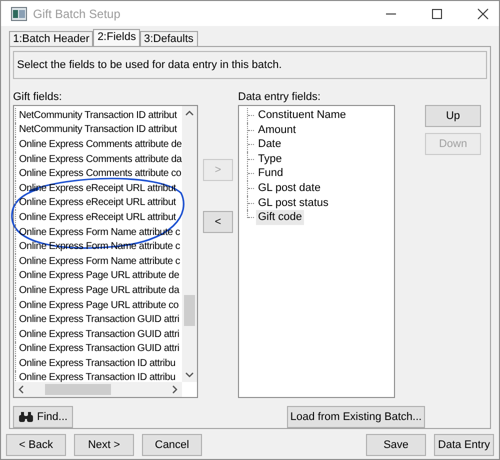  What do you see at coordinates (189, 375) in the screenshot?
I see `scroll-down-icon` at bounding box center [189, 375].